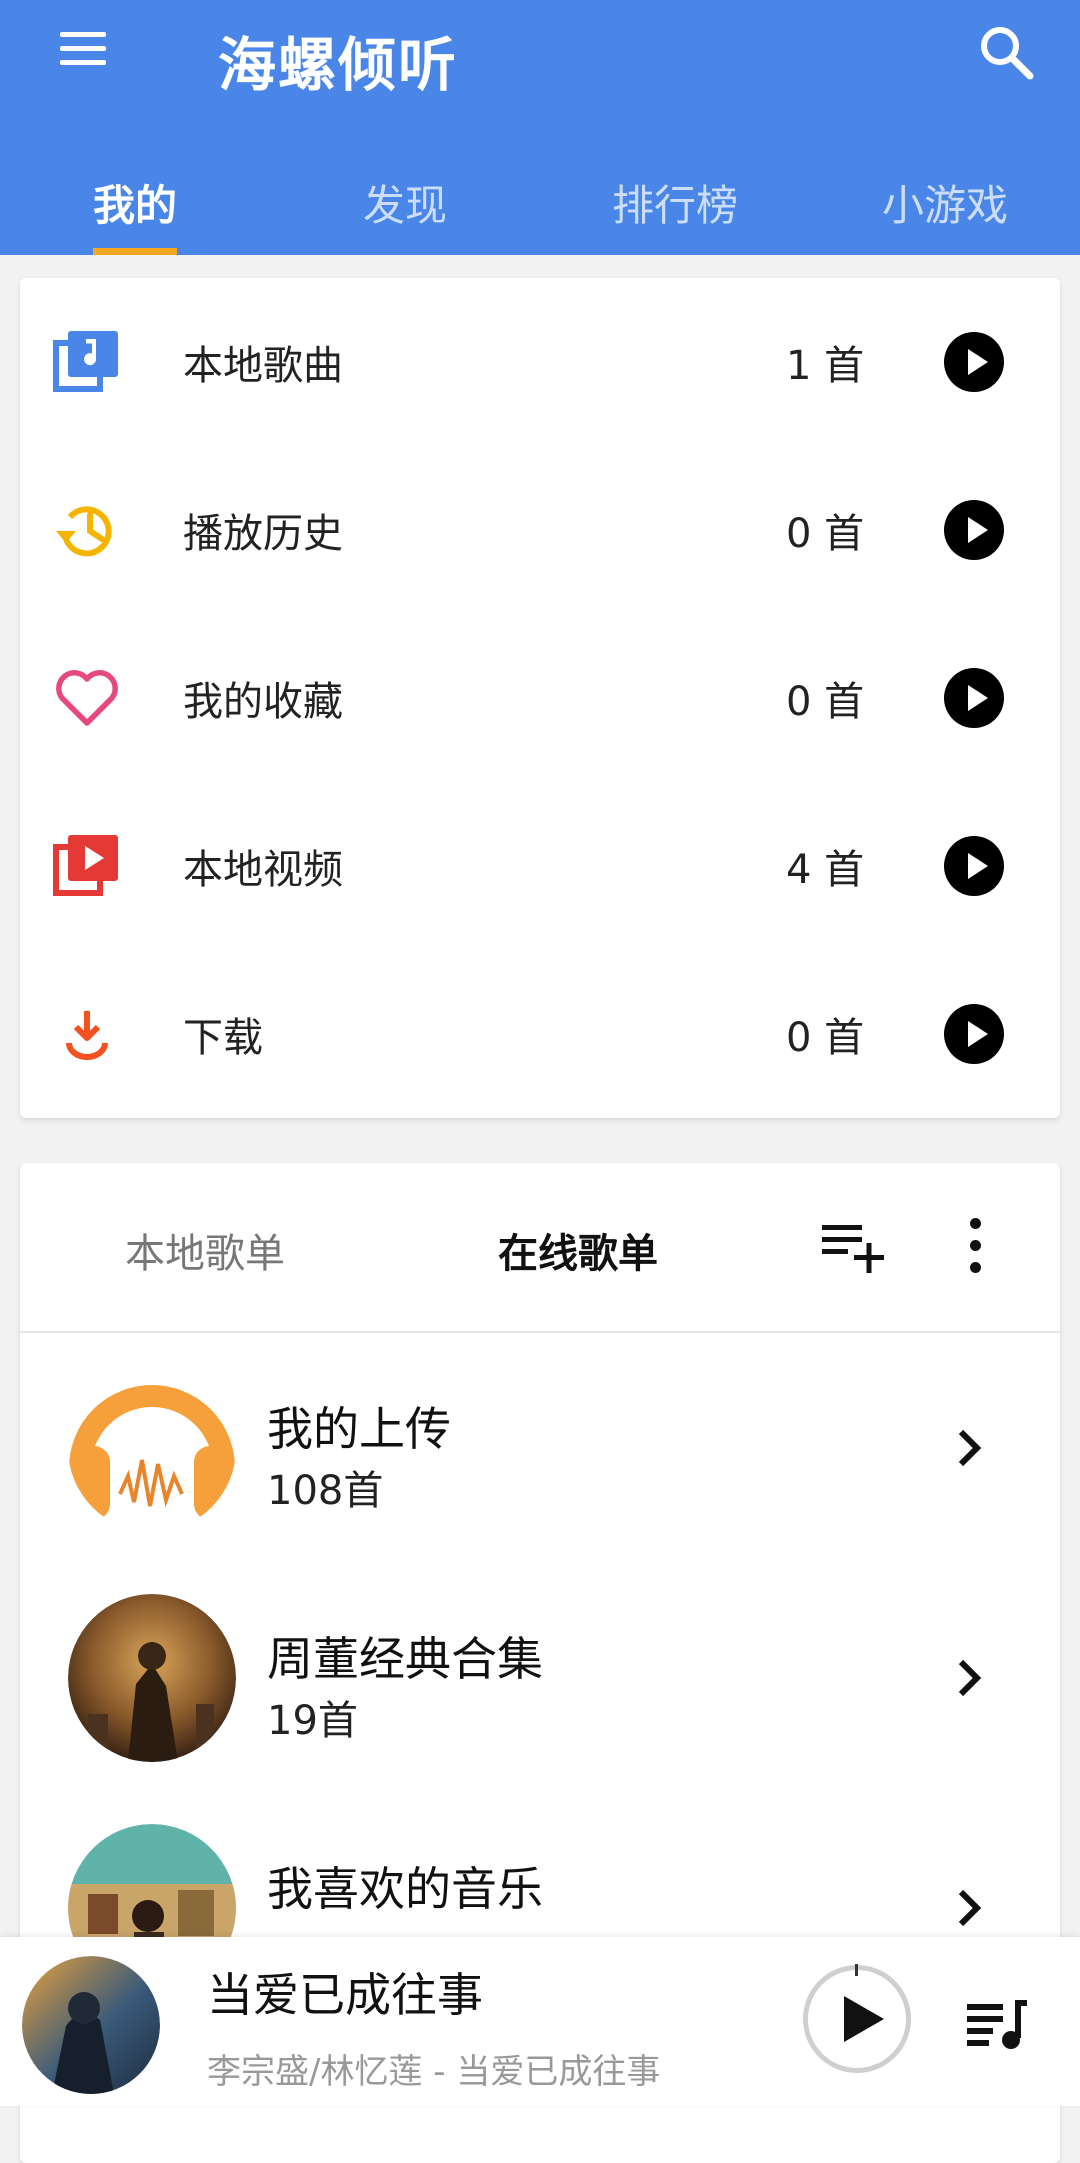 The height and width of the screenshot is (2163, 1080). I want to click on main-tabs: 我的 发现 排行榜 小游戏, so click(540, 207).